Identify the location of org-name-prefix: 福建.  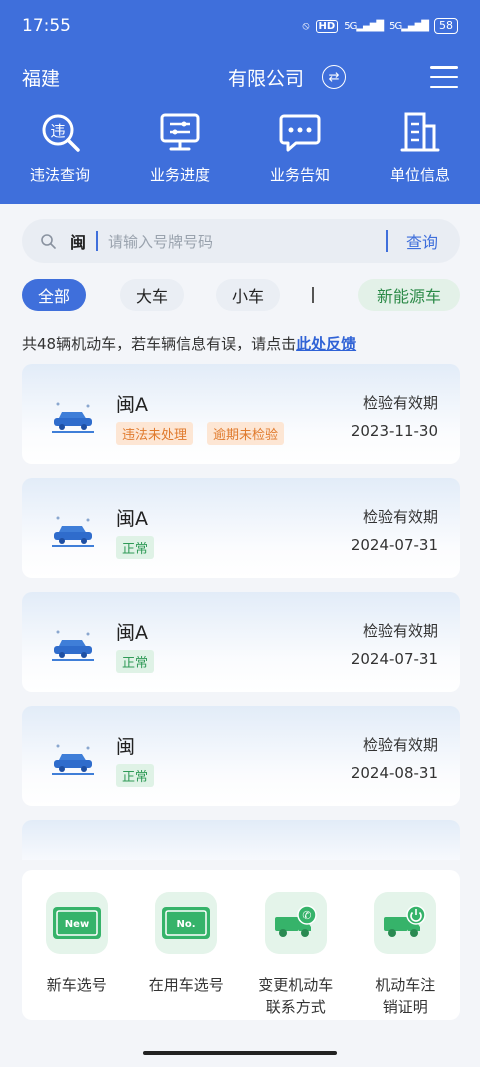
(41, 78).